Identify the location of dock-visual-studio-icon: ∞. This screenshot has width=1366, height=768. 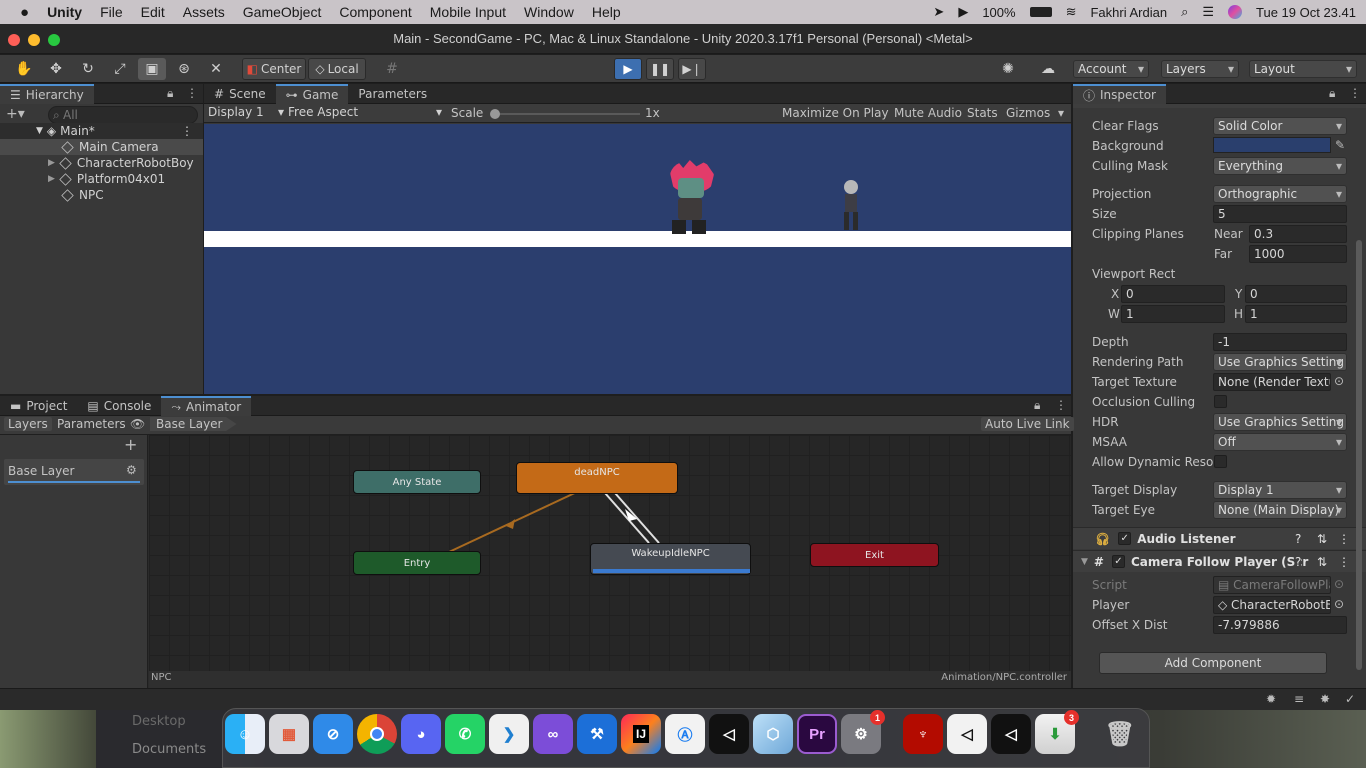
(553, 734).